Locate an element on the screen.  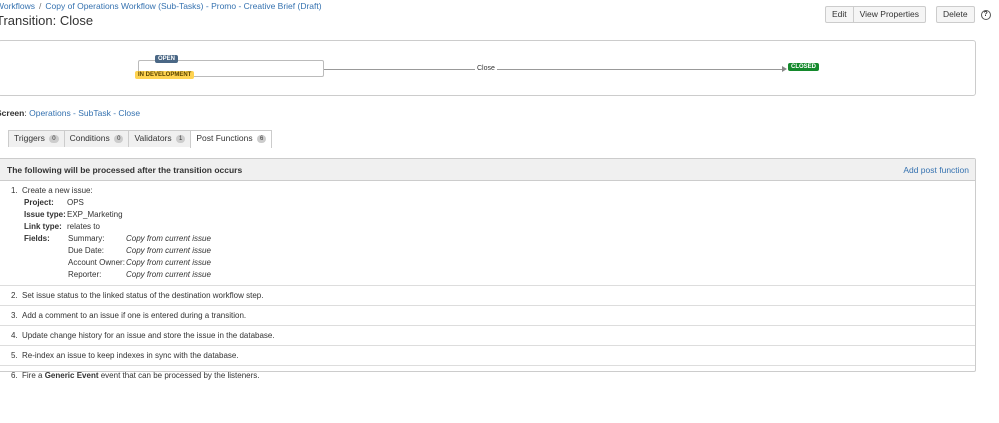
item-number: 5. is located at coordinates (14, 355).